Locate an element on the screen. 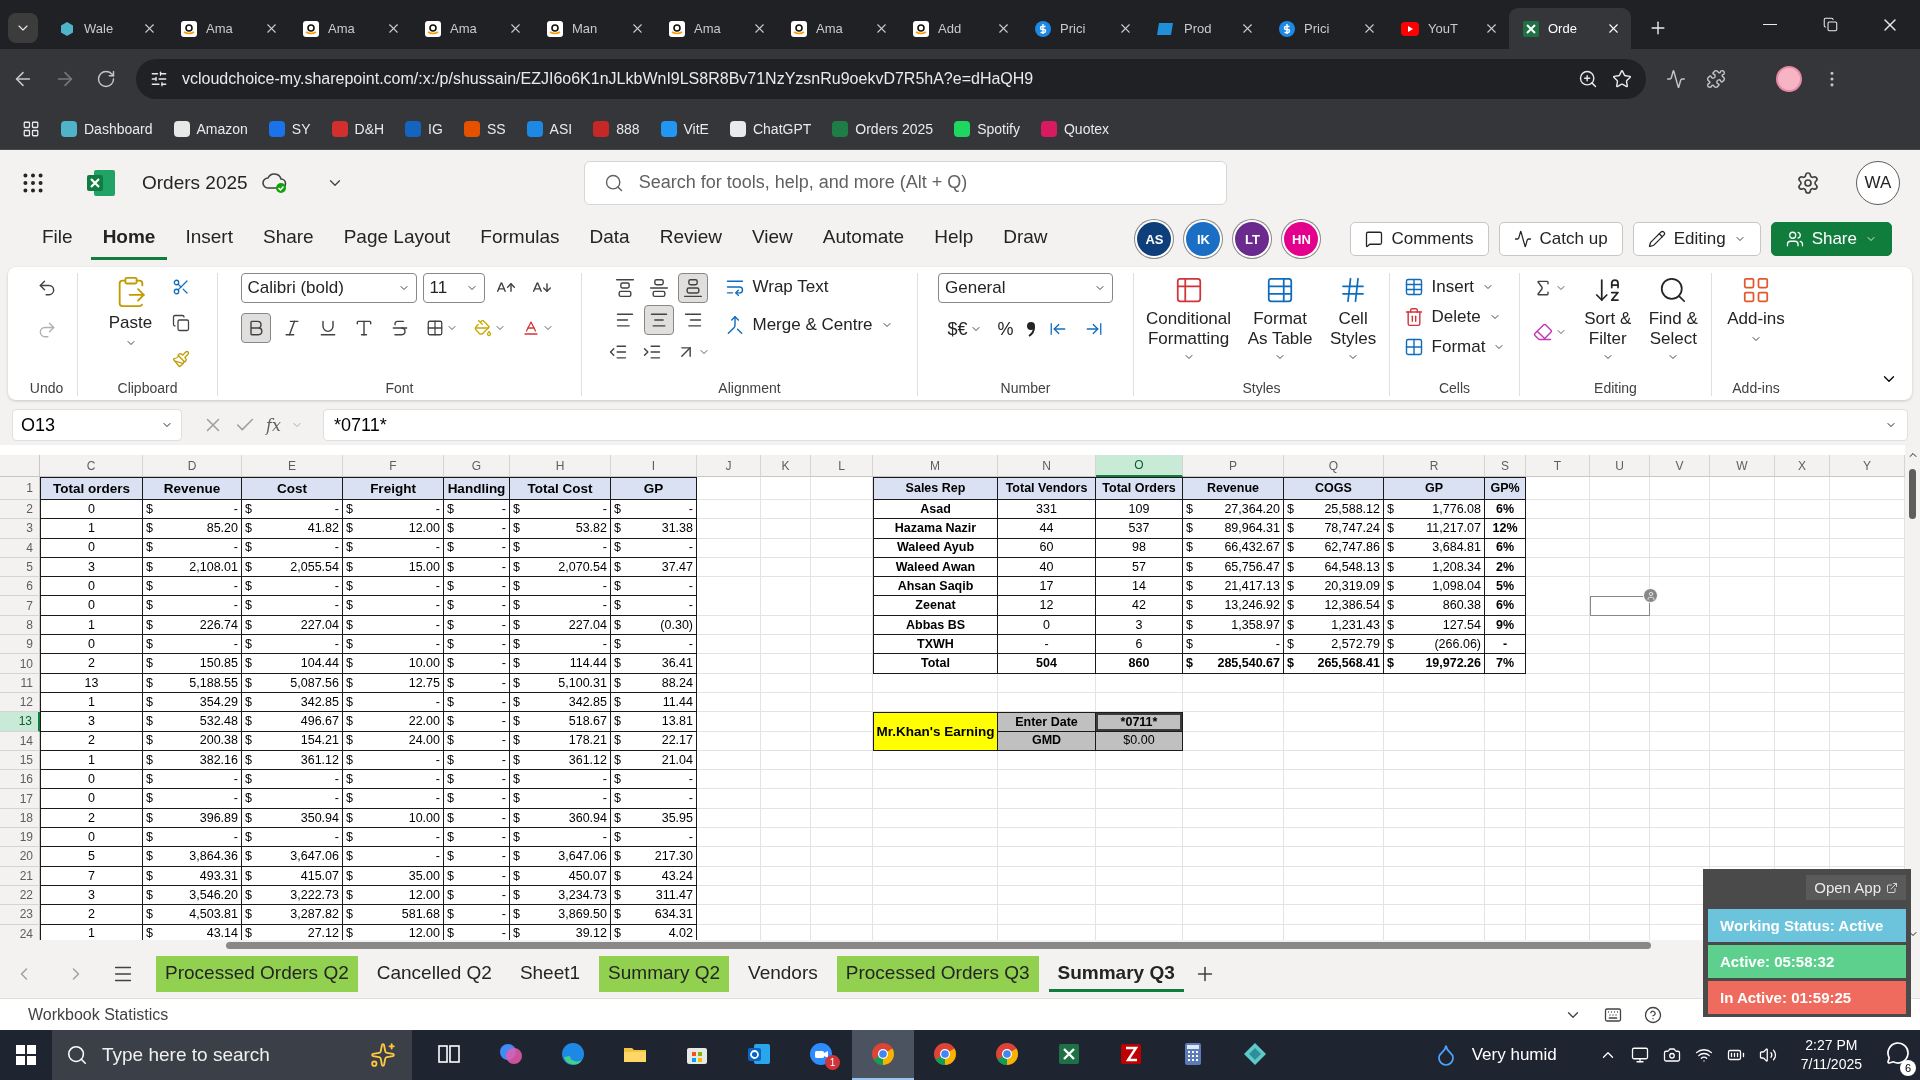 This screenshot has width=1920, height=1080. row-header: 17 is located at coordinates (20, 799).